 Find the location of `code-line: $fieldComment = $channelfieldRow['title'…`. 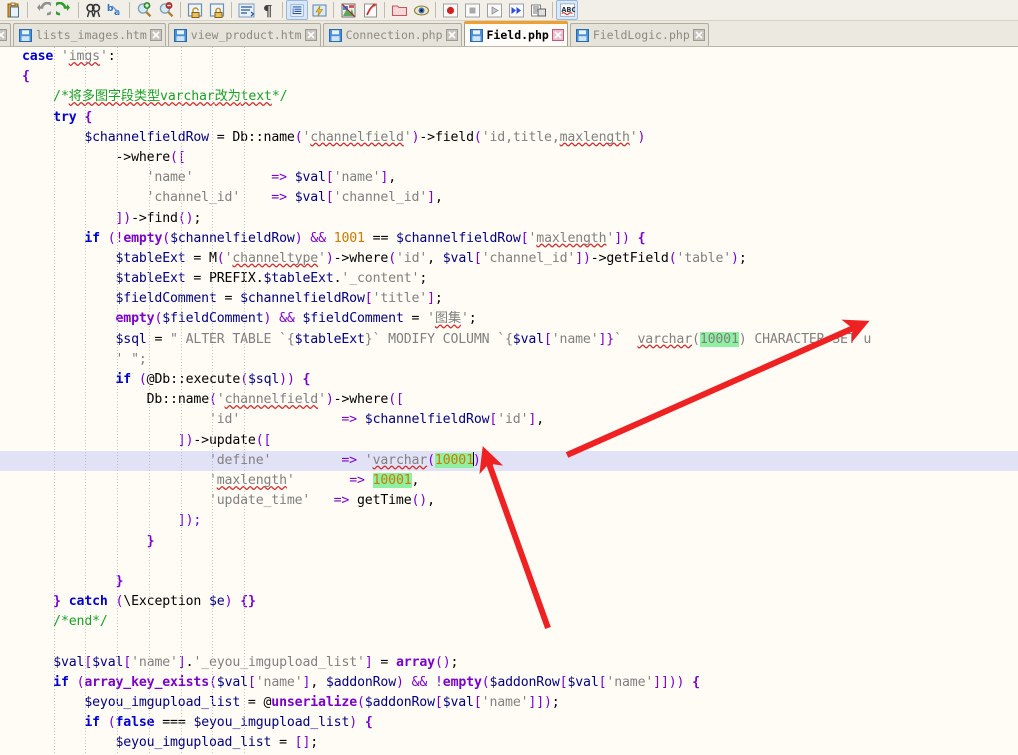

code-line: $fieldComment = $channelfieldRow['title'… is located at coordinates (509, 299).